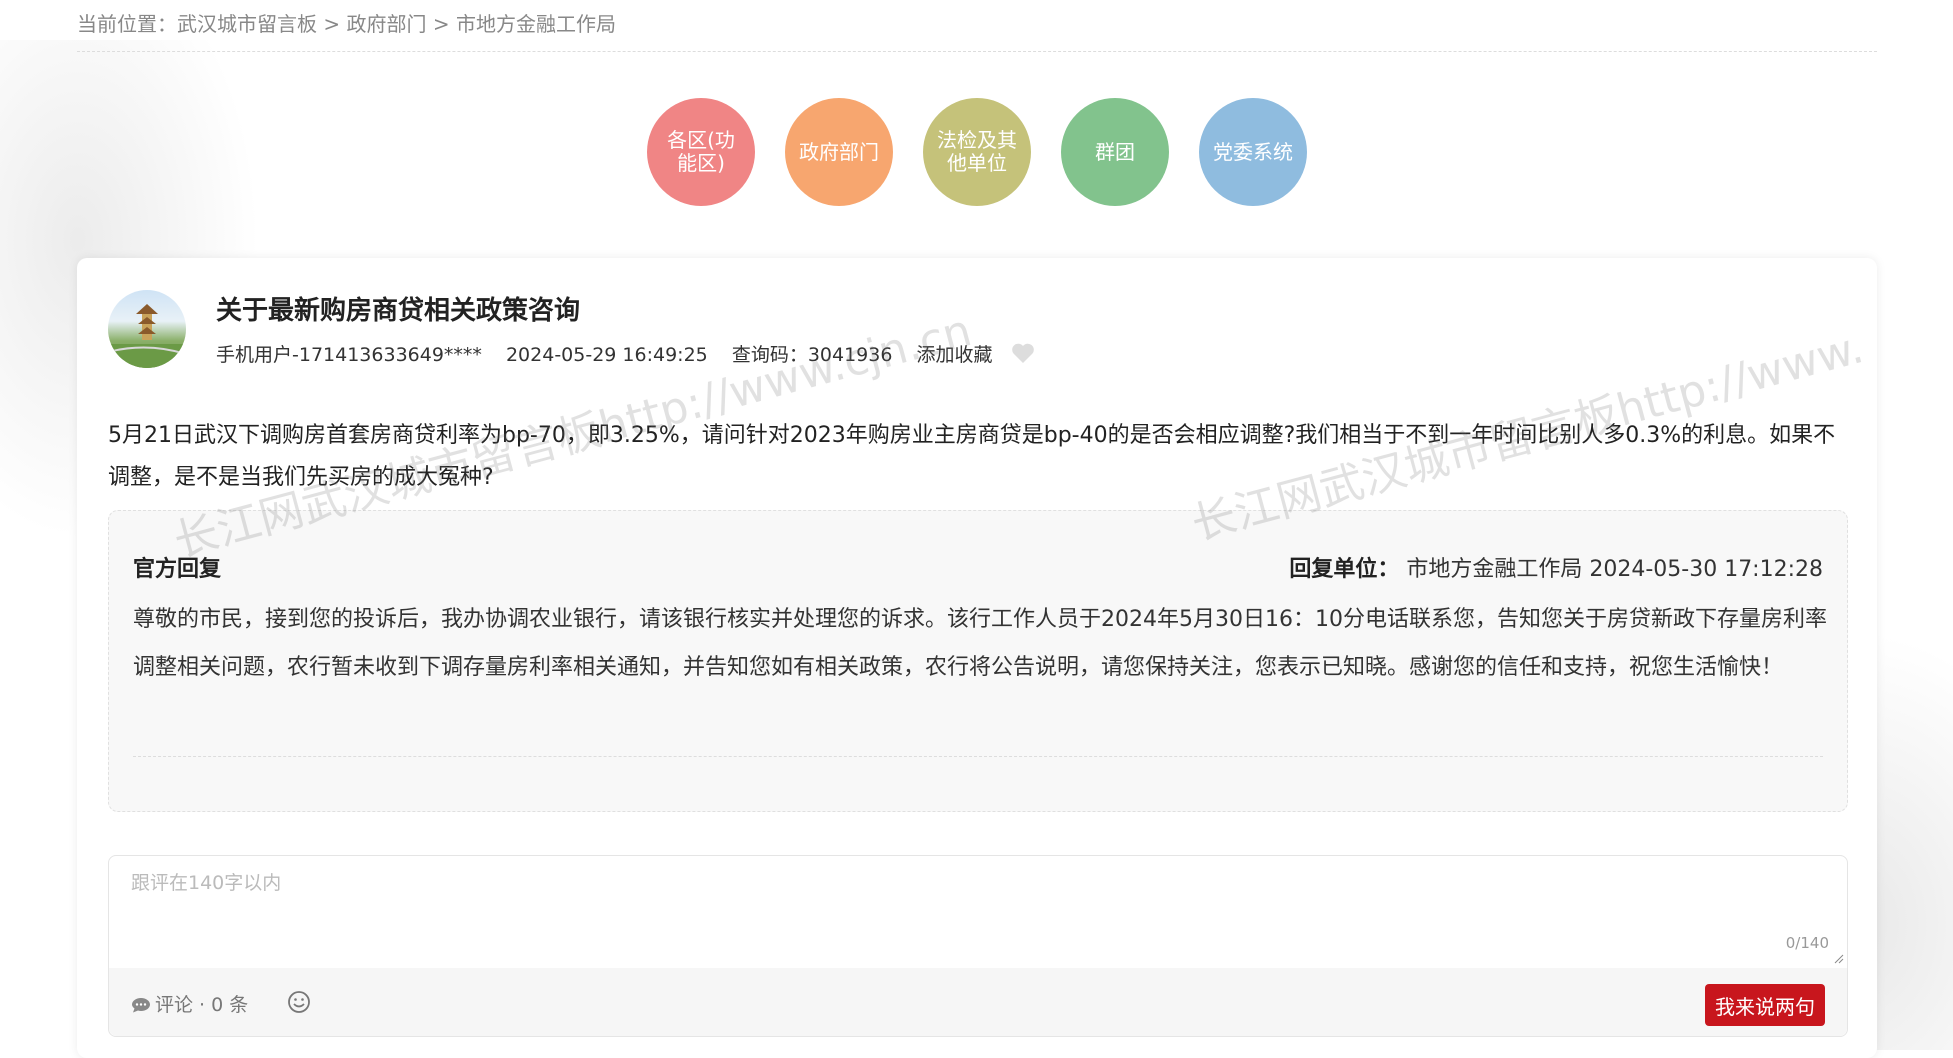  Describe the element at coordinates (977, 51) in the screenshot. I see `breadcrumb-divider` at that location.